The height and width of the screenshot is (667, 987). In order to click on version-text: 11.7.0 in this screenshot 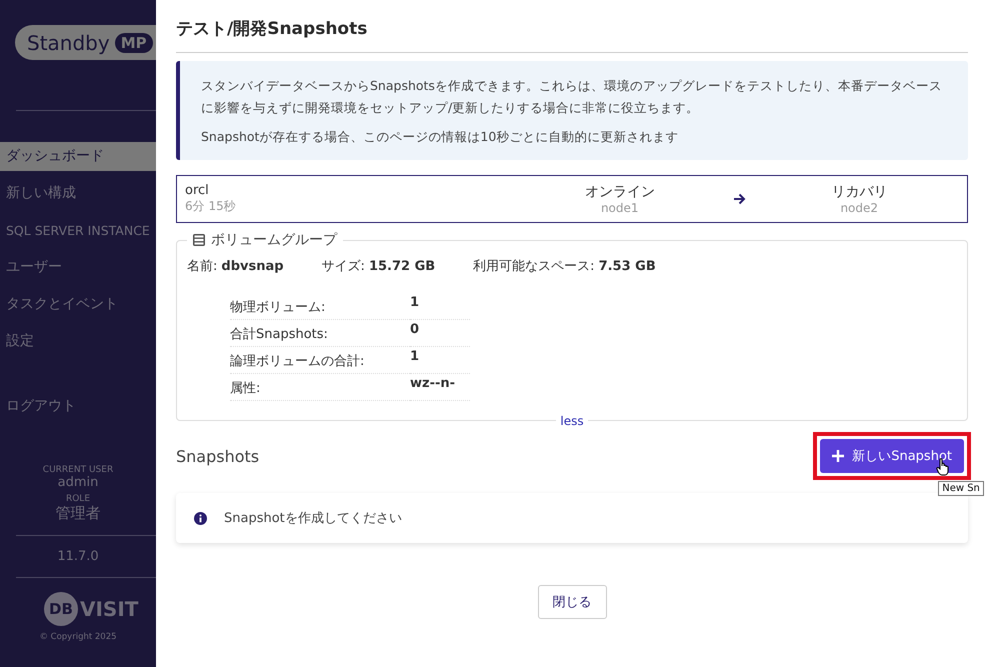, I will do `click(78, 557)`.